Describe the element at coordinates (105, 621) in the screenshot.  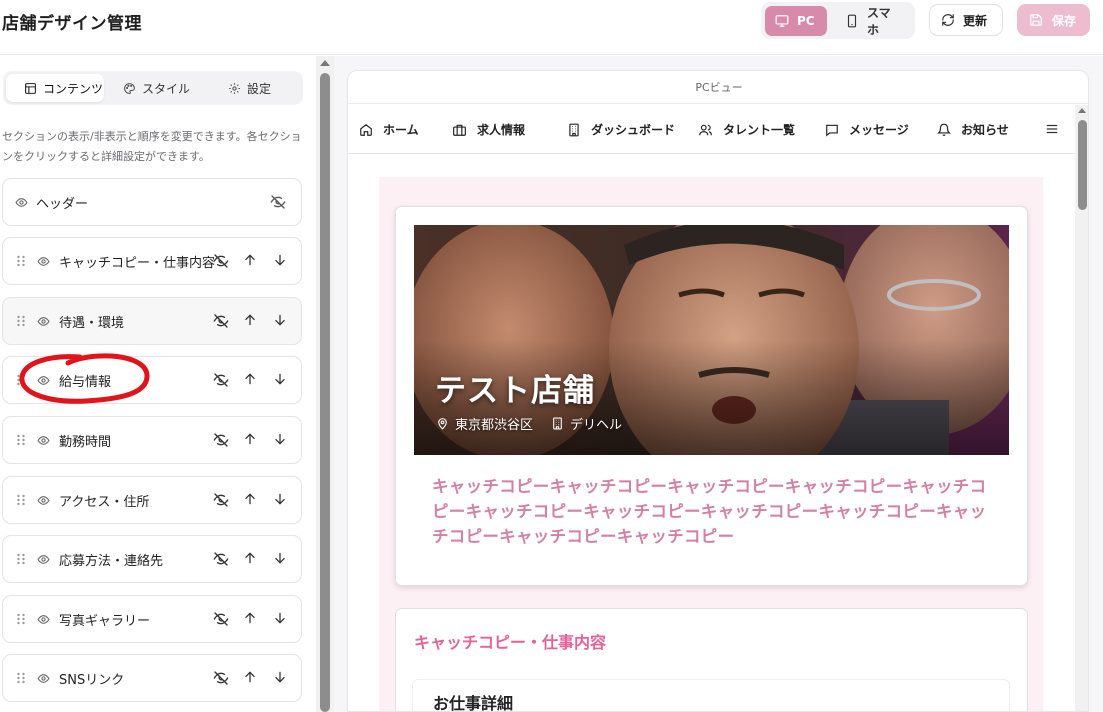
I see `section-label: 写真ギャラリー` at that location.